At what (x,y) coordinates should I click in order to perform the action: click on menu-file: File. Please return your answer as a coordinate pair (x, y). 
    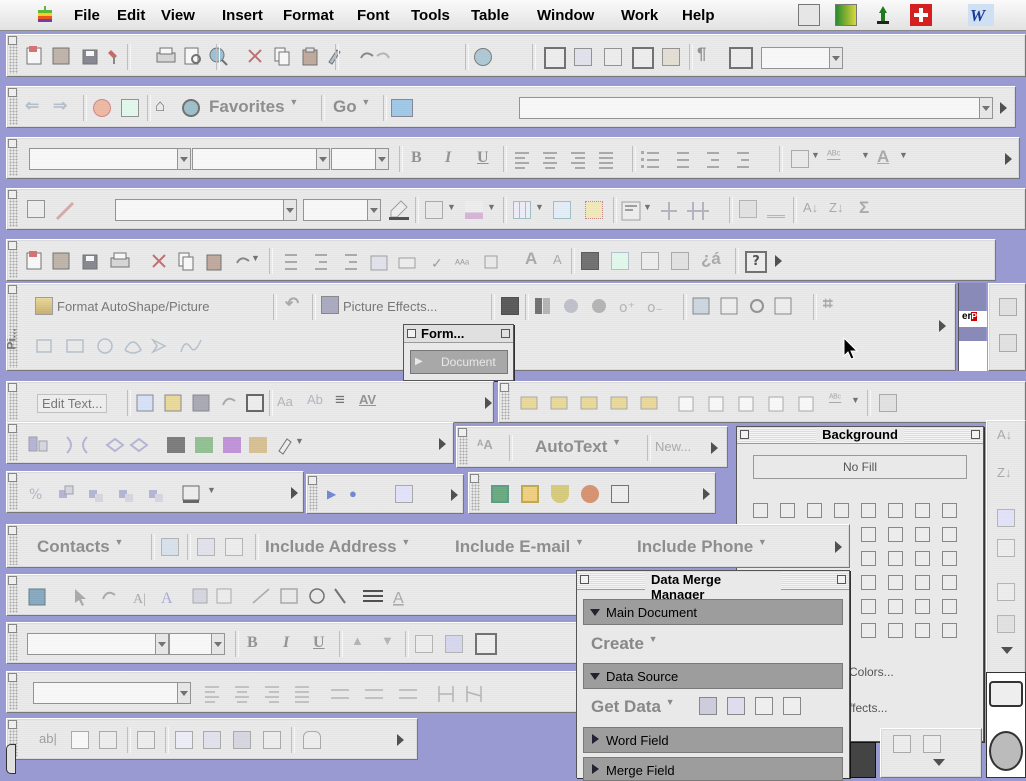
    Looking at the image, I should click on (87, 15).